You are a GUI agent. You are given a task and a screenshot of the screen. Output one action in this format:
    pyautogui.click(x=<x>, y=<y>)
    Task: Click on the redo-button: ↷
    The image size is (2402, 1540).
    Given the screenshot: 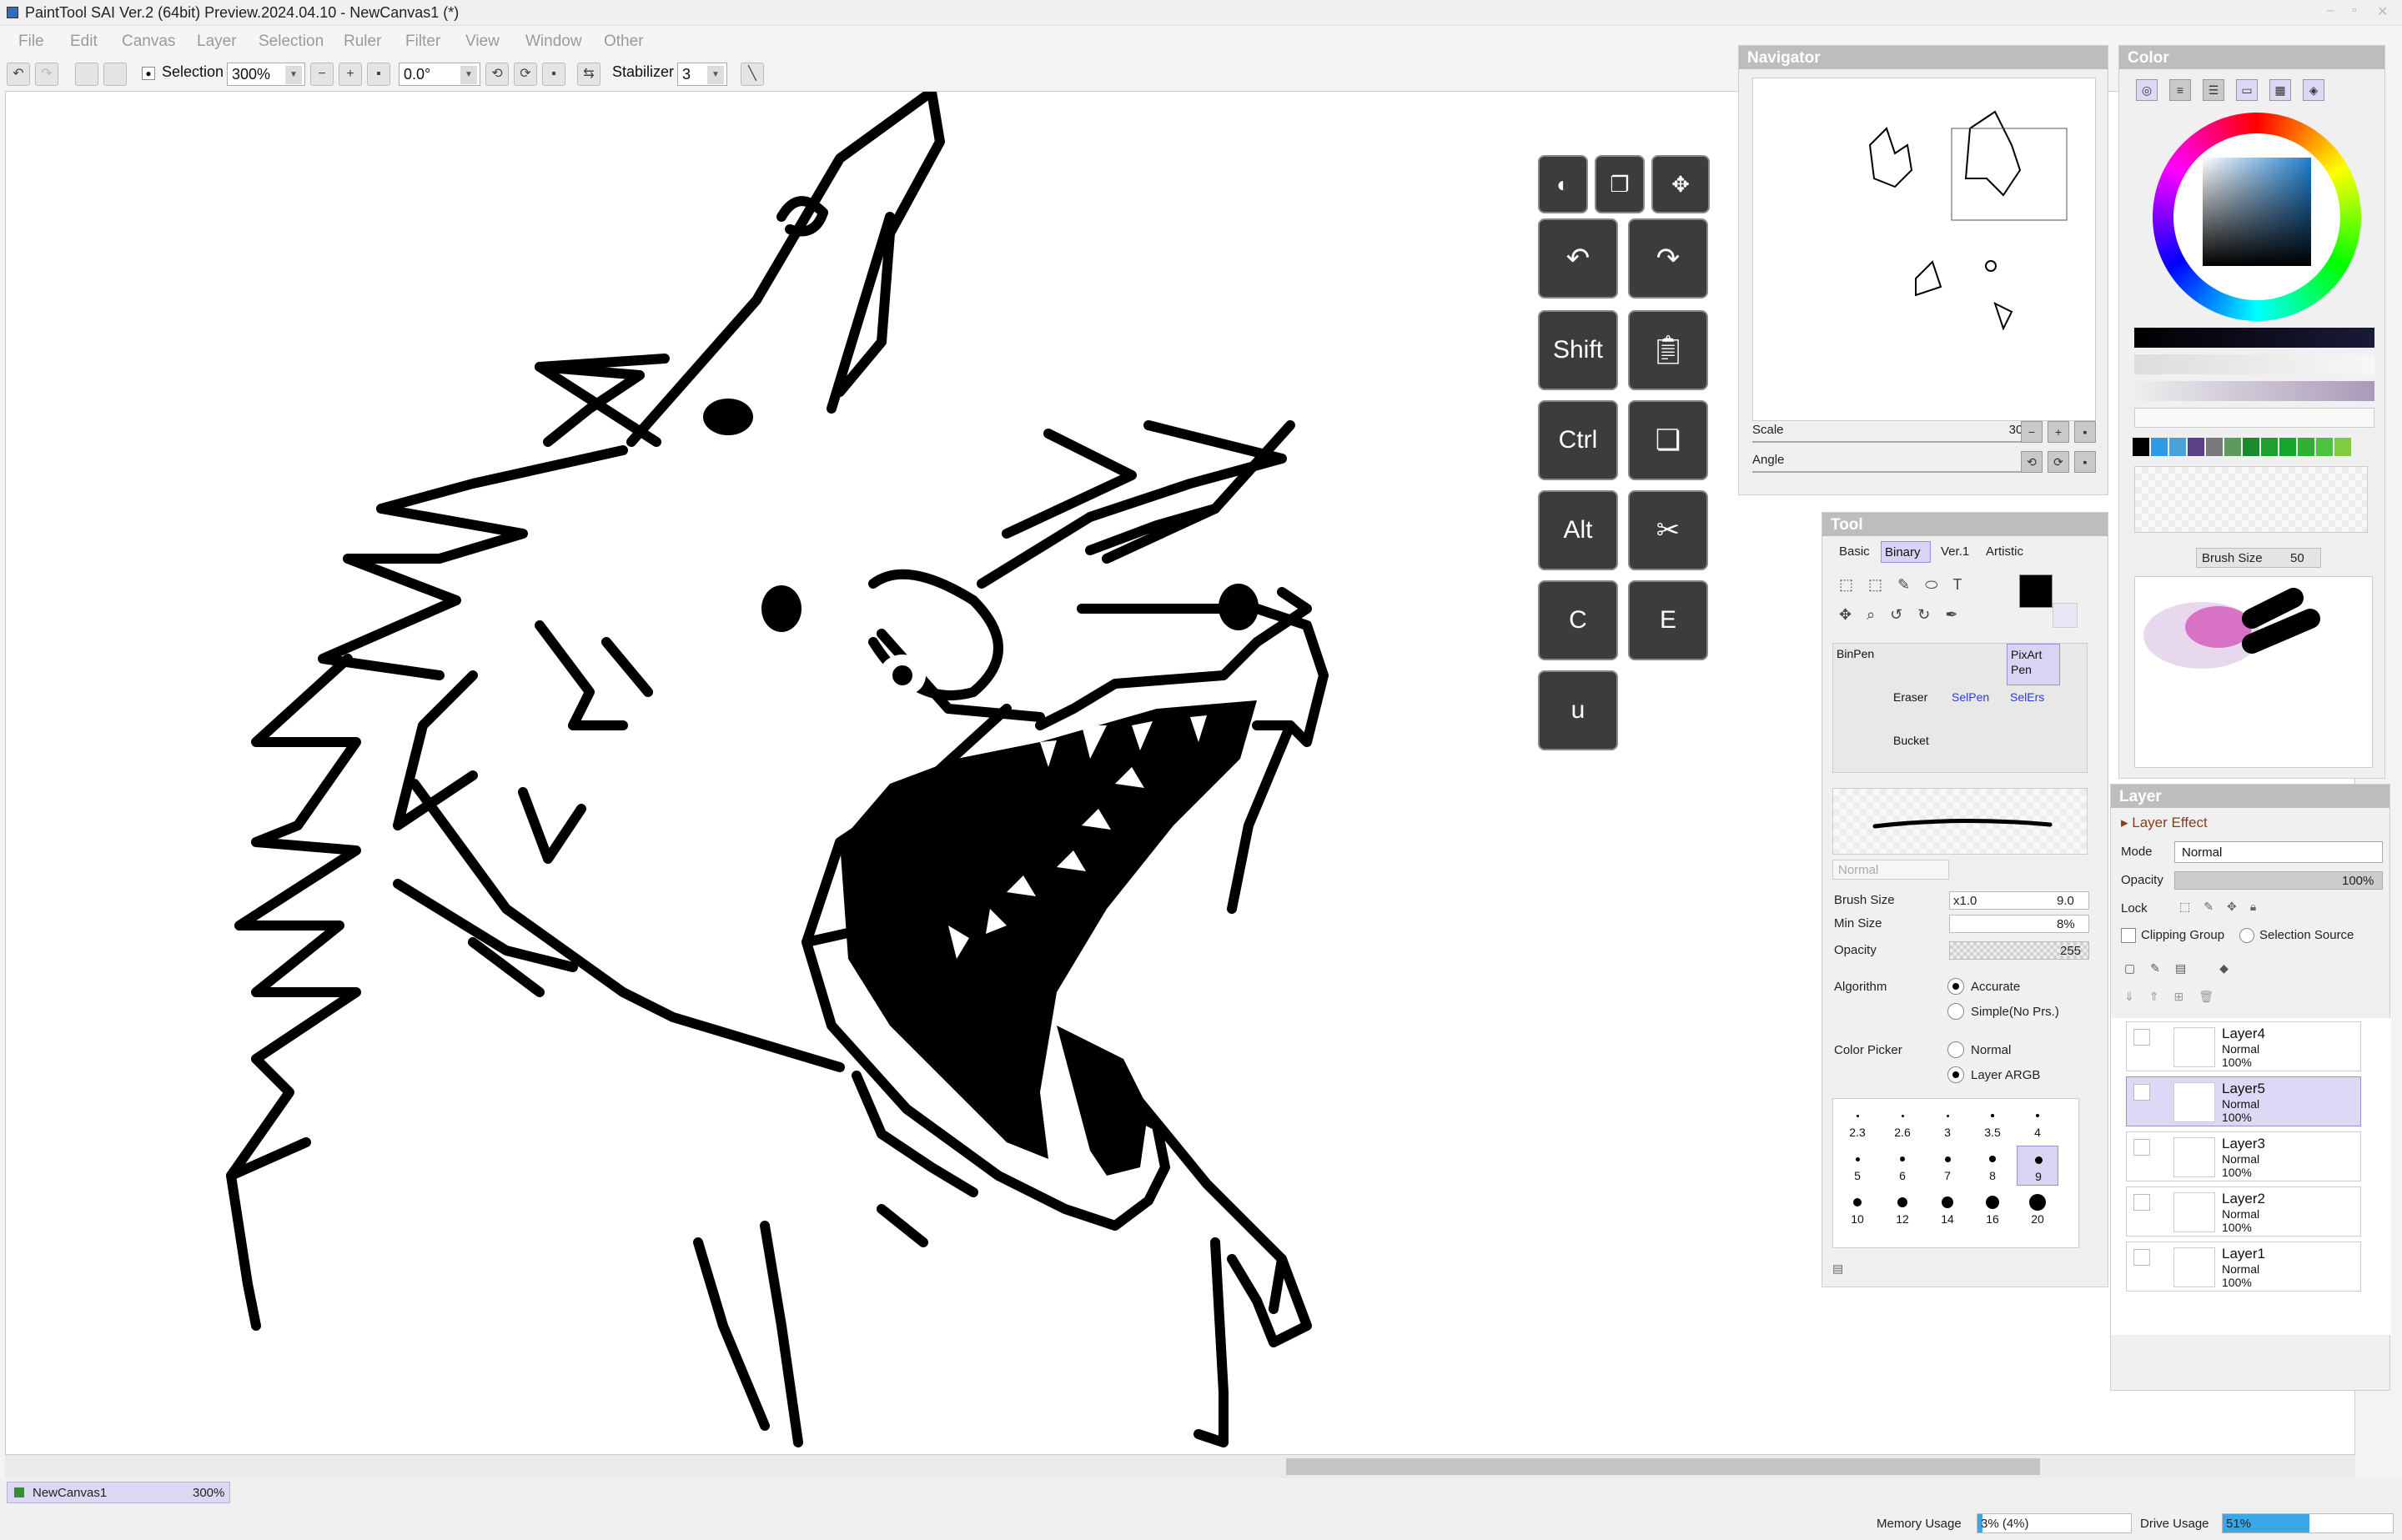 What is the action you would take?
    pyautogui.click(x=1668, y=258)
    